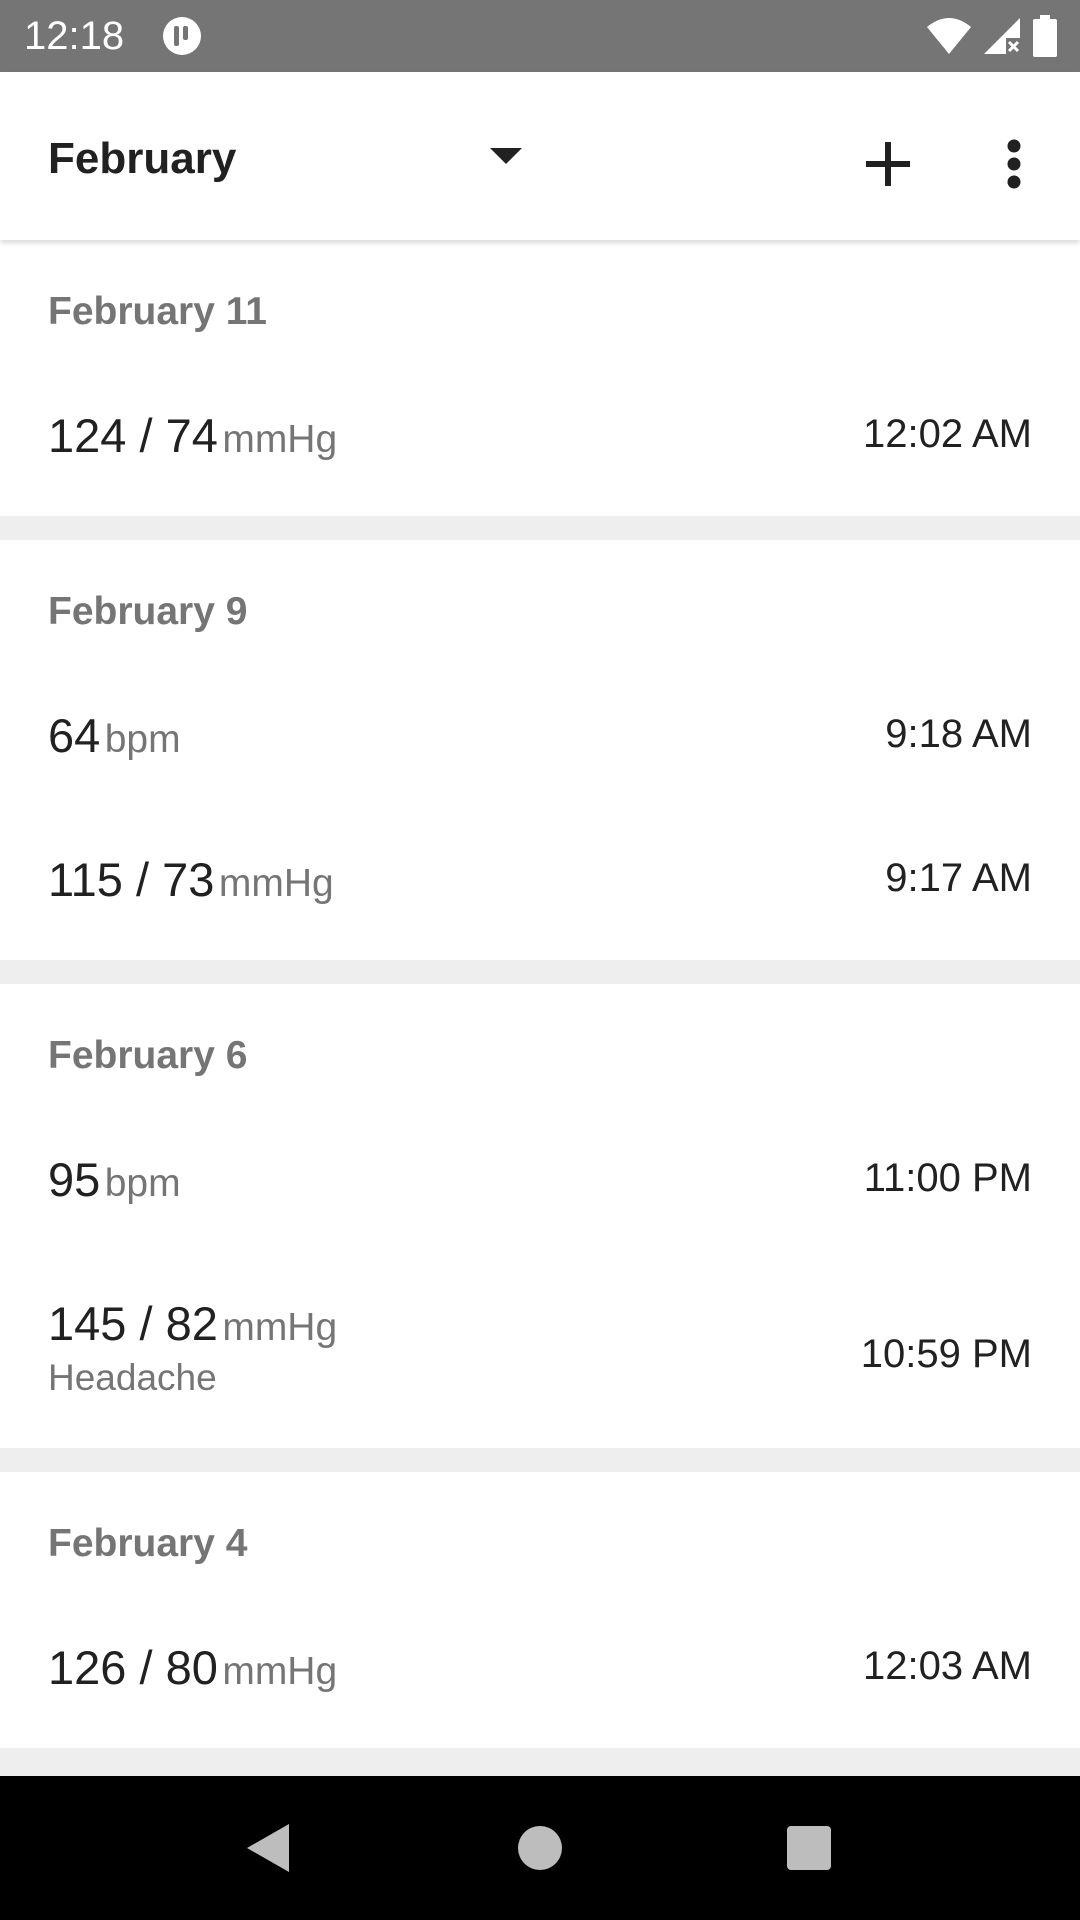  Describe the element at coordinates (142, 158) in the screenshot. I see `month-label: February` at that location.